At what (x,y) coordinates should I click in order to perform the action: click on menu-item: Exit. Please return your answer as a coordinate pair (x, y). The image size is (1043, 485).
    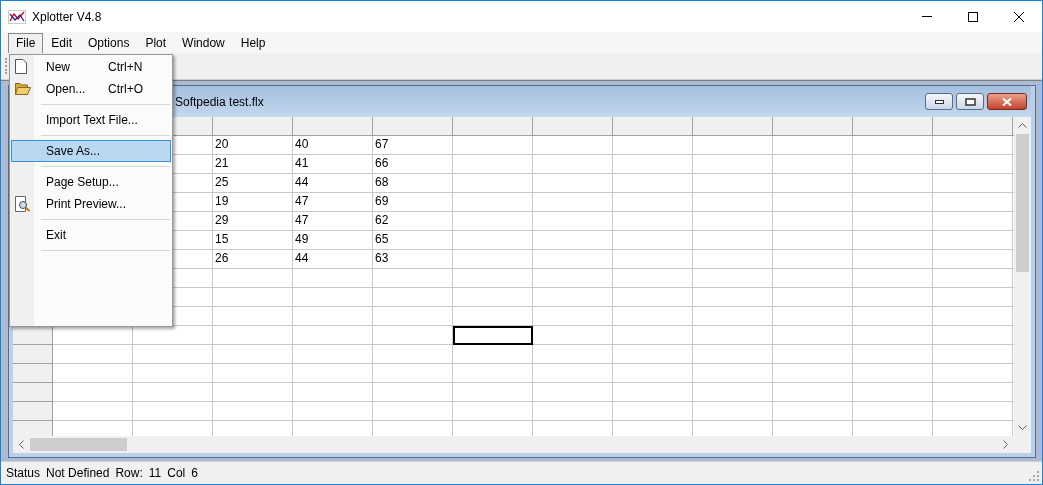
    Looking at the image, I should click on (91, 235).